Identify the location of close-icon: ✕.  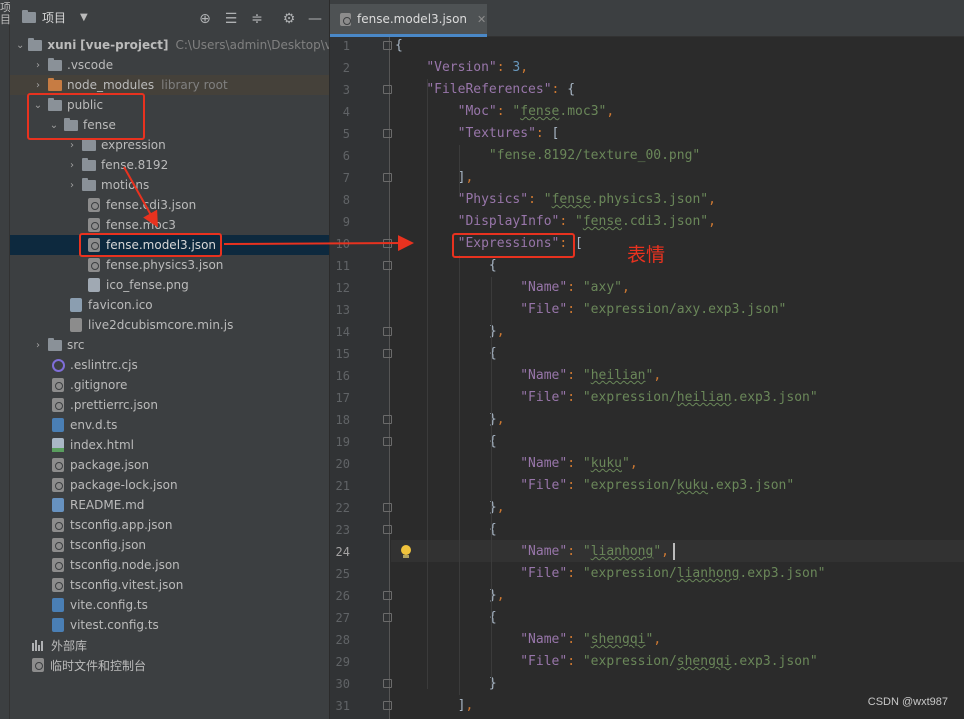
(481, 19).